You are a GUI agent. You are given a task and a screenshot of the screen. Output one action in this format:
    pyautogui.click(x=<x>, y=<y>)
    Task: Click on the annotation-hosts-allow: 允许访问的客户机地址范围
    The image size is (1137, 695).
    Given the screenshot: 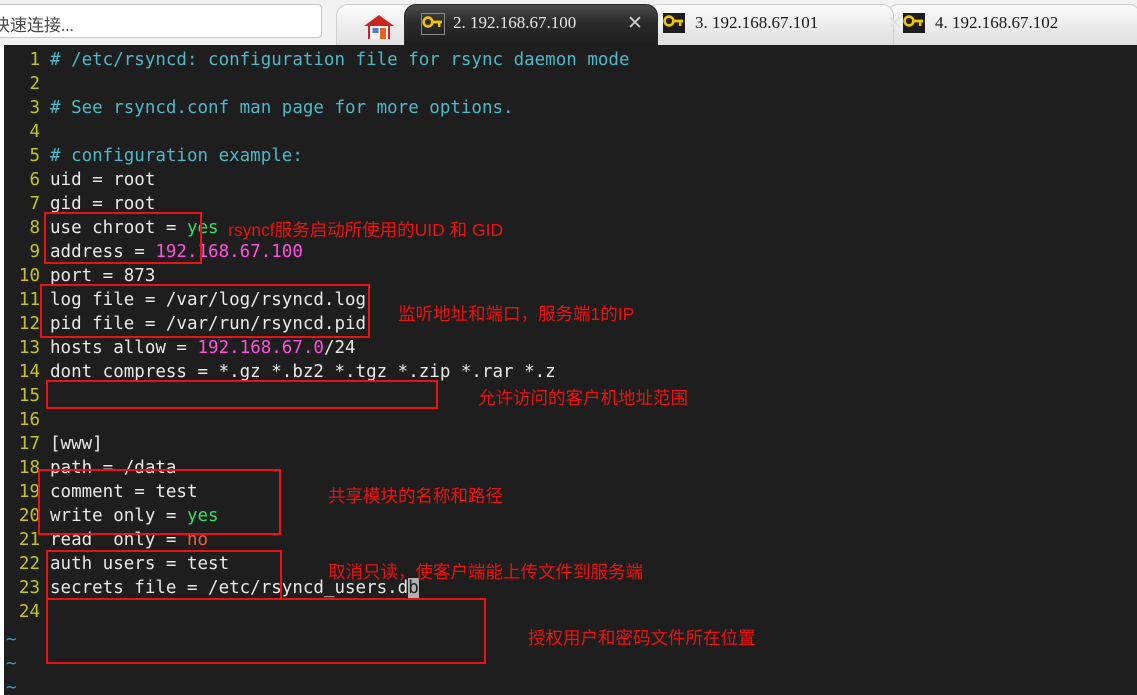 What is the action you would take?
    pyautogui.click(x=583, y=398)
    